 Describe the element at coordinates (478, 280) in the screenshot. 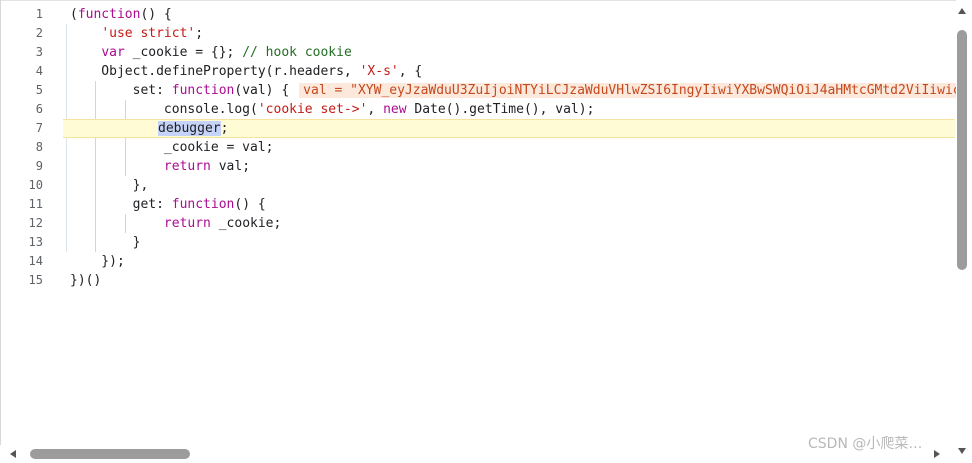

I see `code-line: 15 })()` at that location.